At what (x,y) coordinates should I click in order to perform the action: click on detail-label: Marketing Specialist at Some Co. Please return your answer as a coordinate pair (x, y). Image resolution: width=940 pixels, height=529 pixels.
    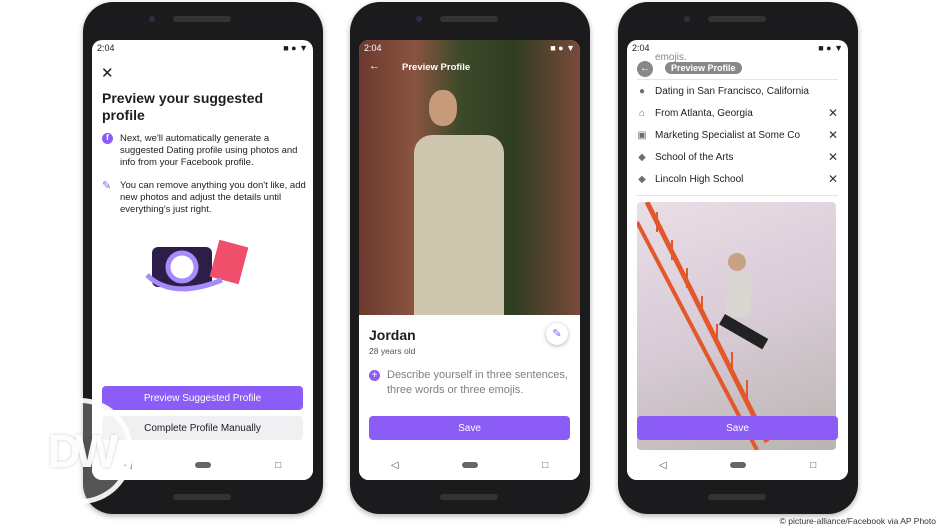
    Looking at the image, I should click on (728, 135).